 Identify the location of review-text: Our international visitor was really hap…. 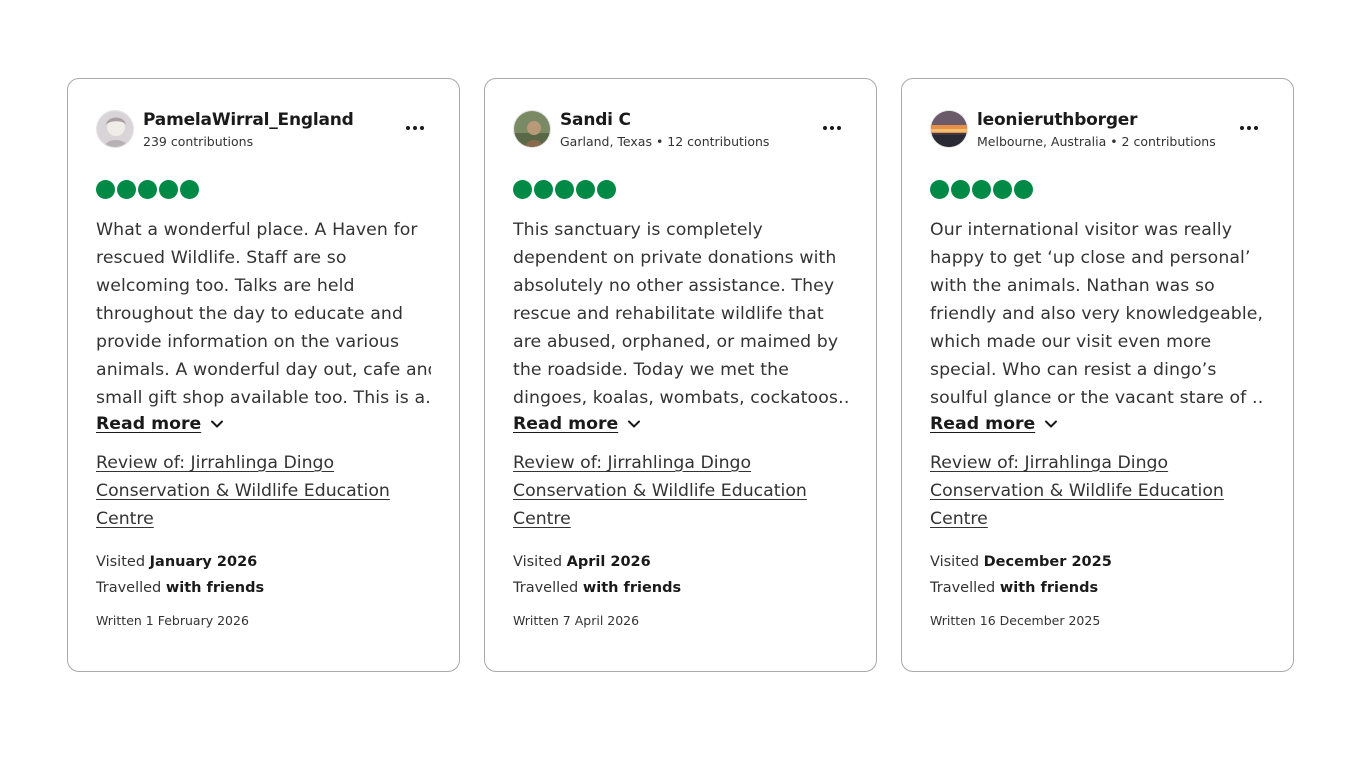
(1097, 314).